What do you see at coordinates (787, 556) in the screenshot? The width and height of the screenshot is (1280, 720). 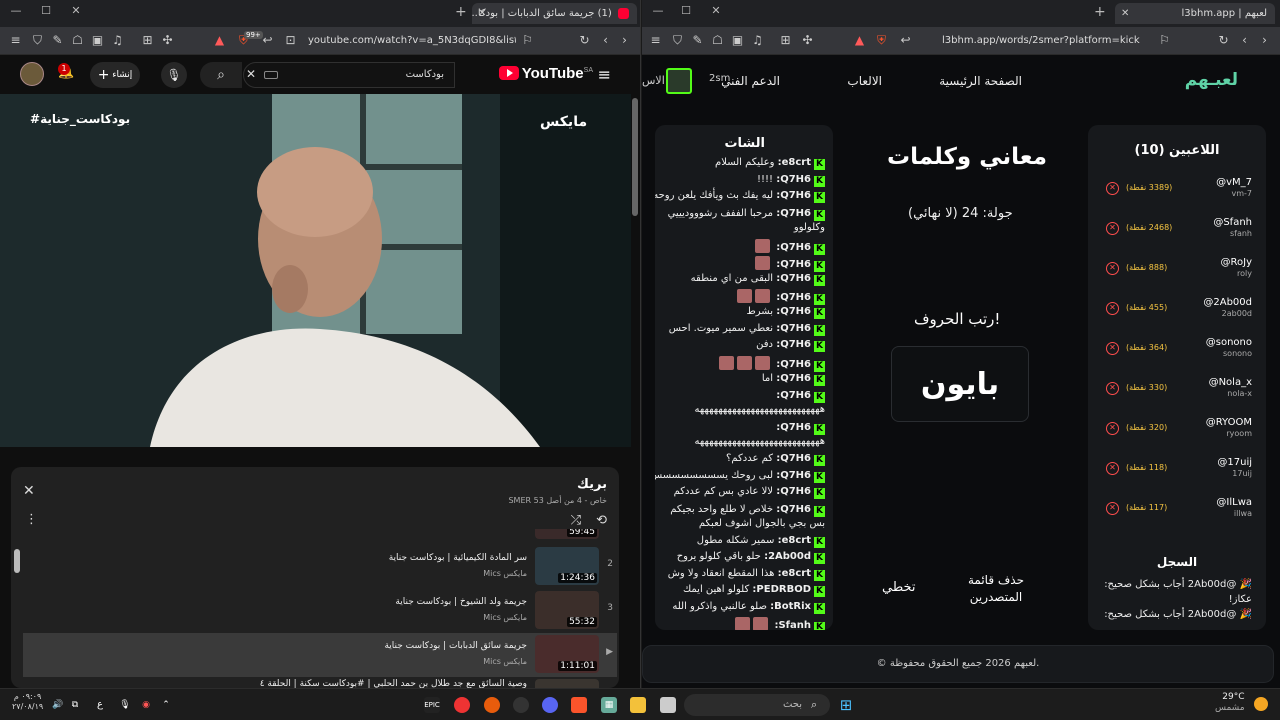 I see `chat-username: 2Ab00d:` at bounding box center [787, 556].